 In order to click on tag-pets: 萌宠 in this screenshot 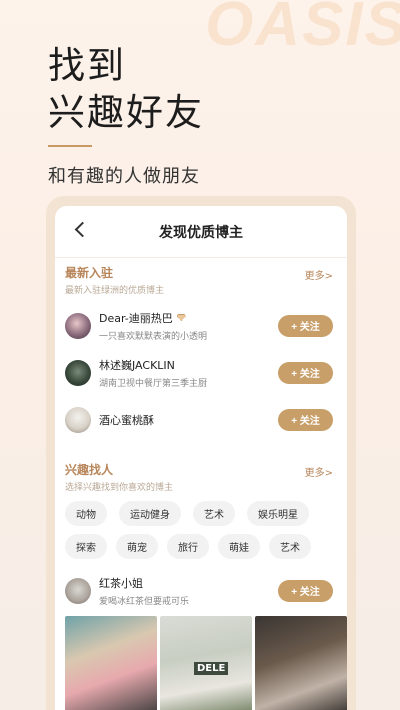, I will do `click(137, 546)`.